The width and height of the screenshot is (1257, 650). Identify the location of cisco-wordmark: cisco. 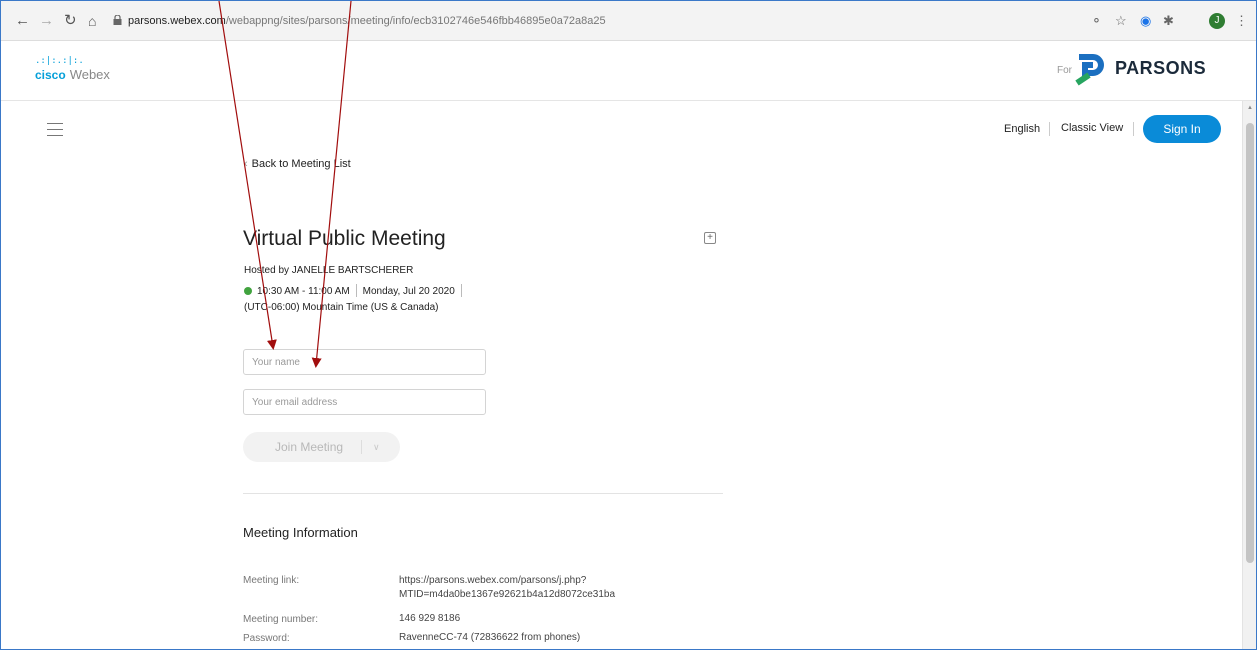
(50, 75).